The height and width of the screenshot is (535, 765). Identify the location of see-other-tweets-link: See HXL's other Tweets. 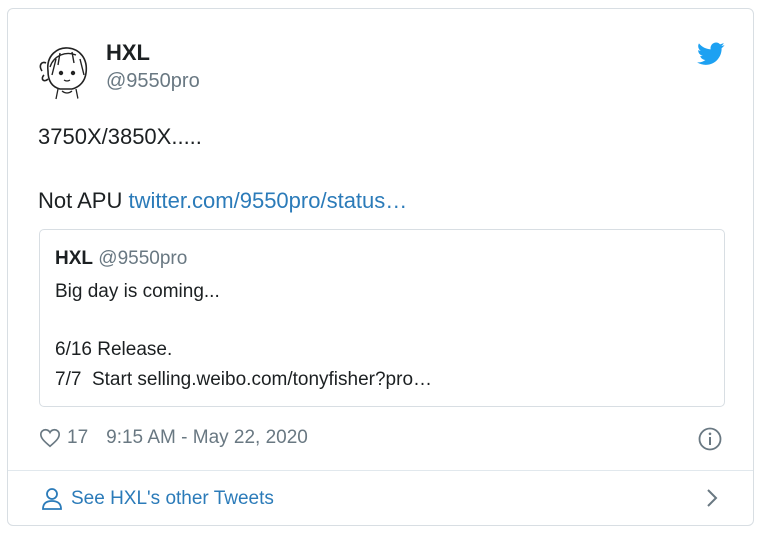
(157, 499).